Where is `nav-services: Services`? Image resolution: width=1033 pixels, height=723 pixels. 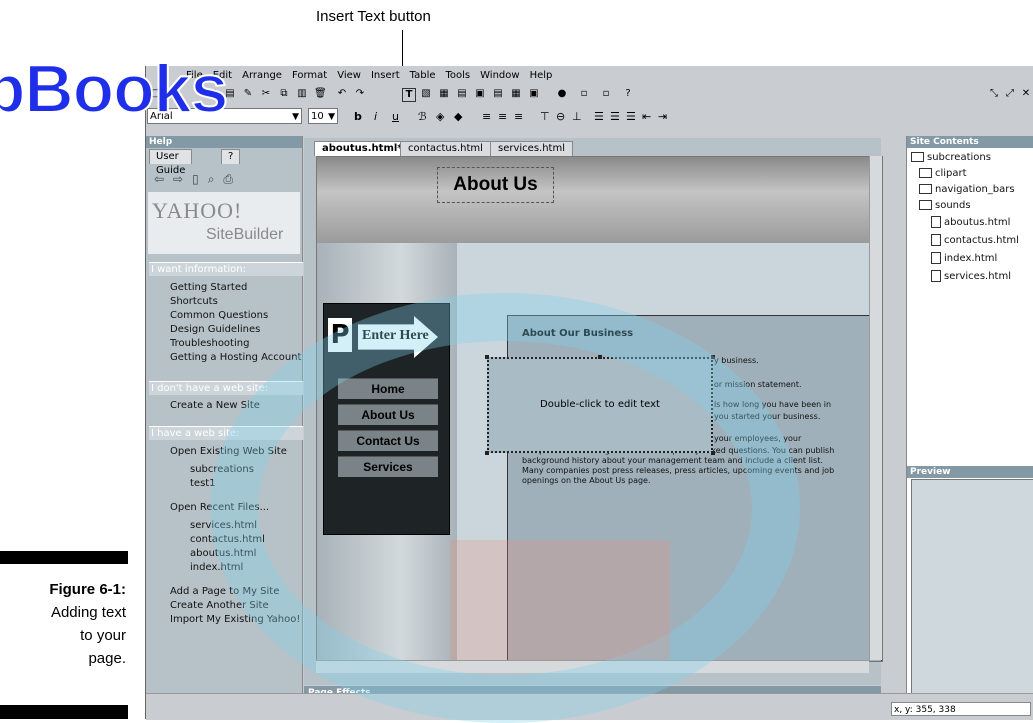
nav-services: Services is located at coordinates (388, 466).